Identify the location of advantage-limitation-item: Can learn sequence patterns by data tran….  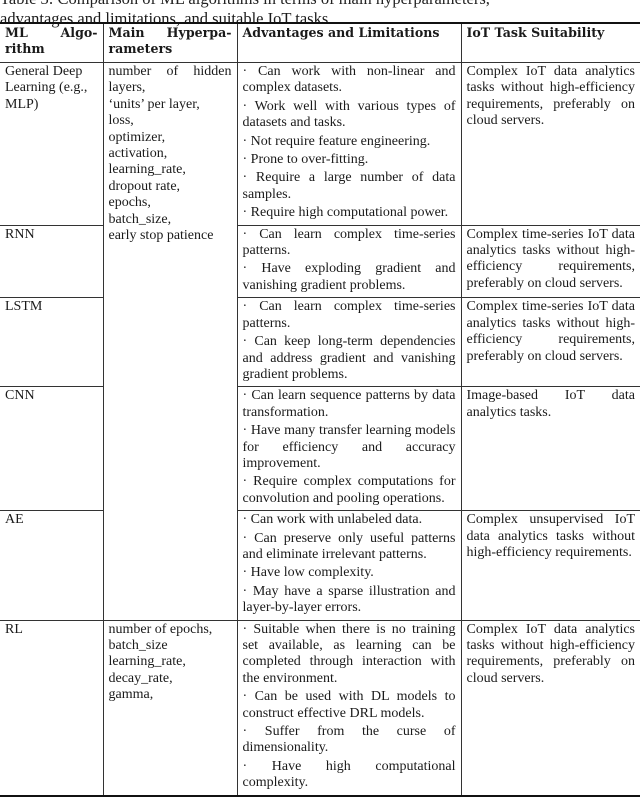
(349, 404).